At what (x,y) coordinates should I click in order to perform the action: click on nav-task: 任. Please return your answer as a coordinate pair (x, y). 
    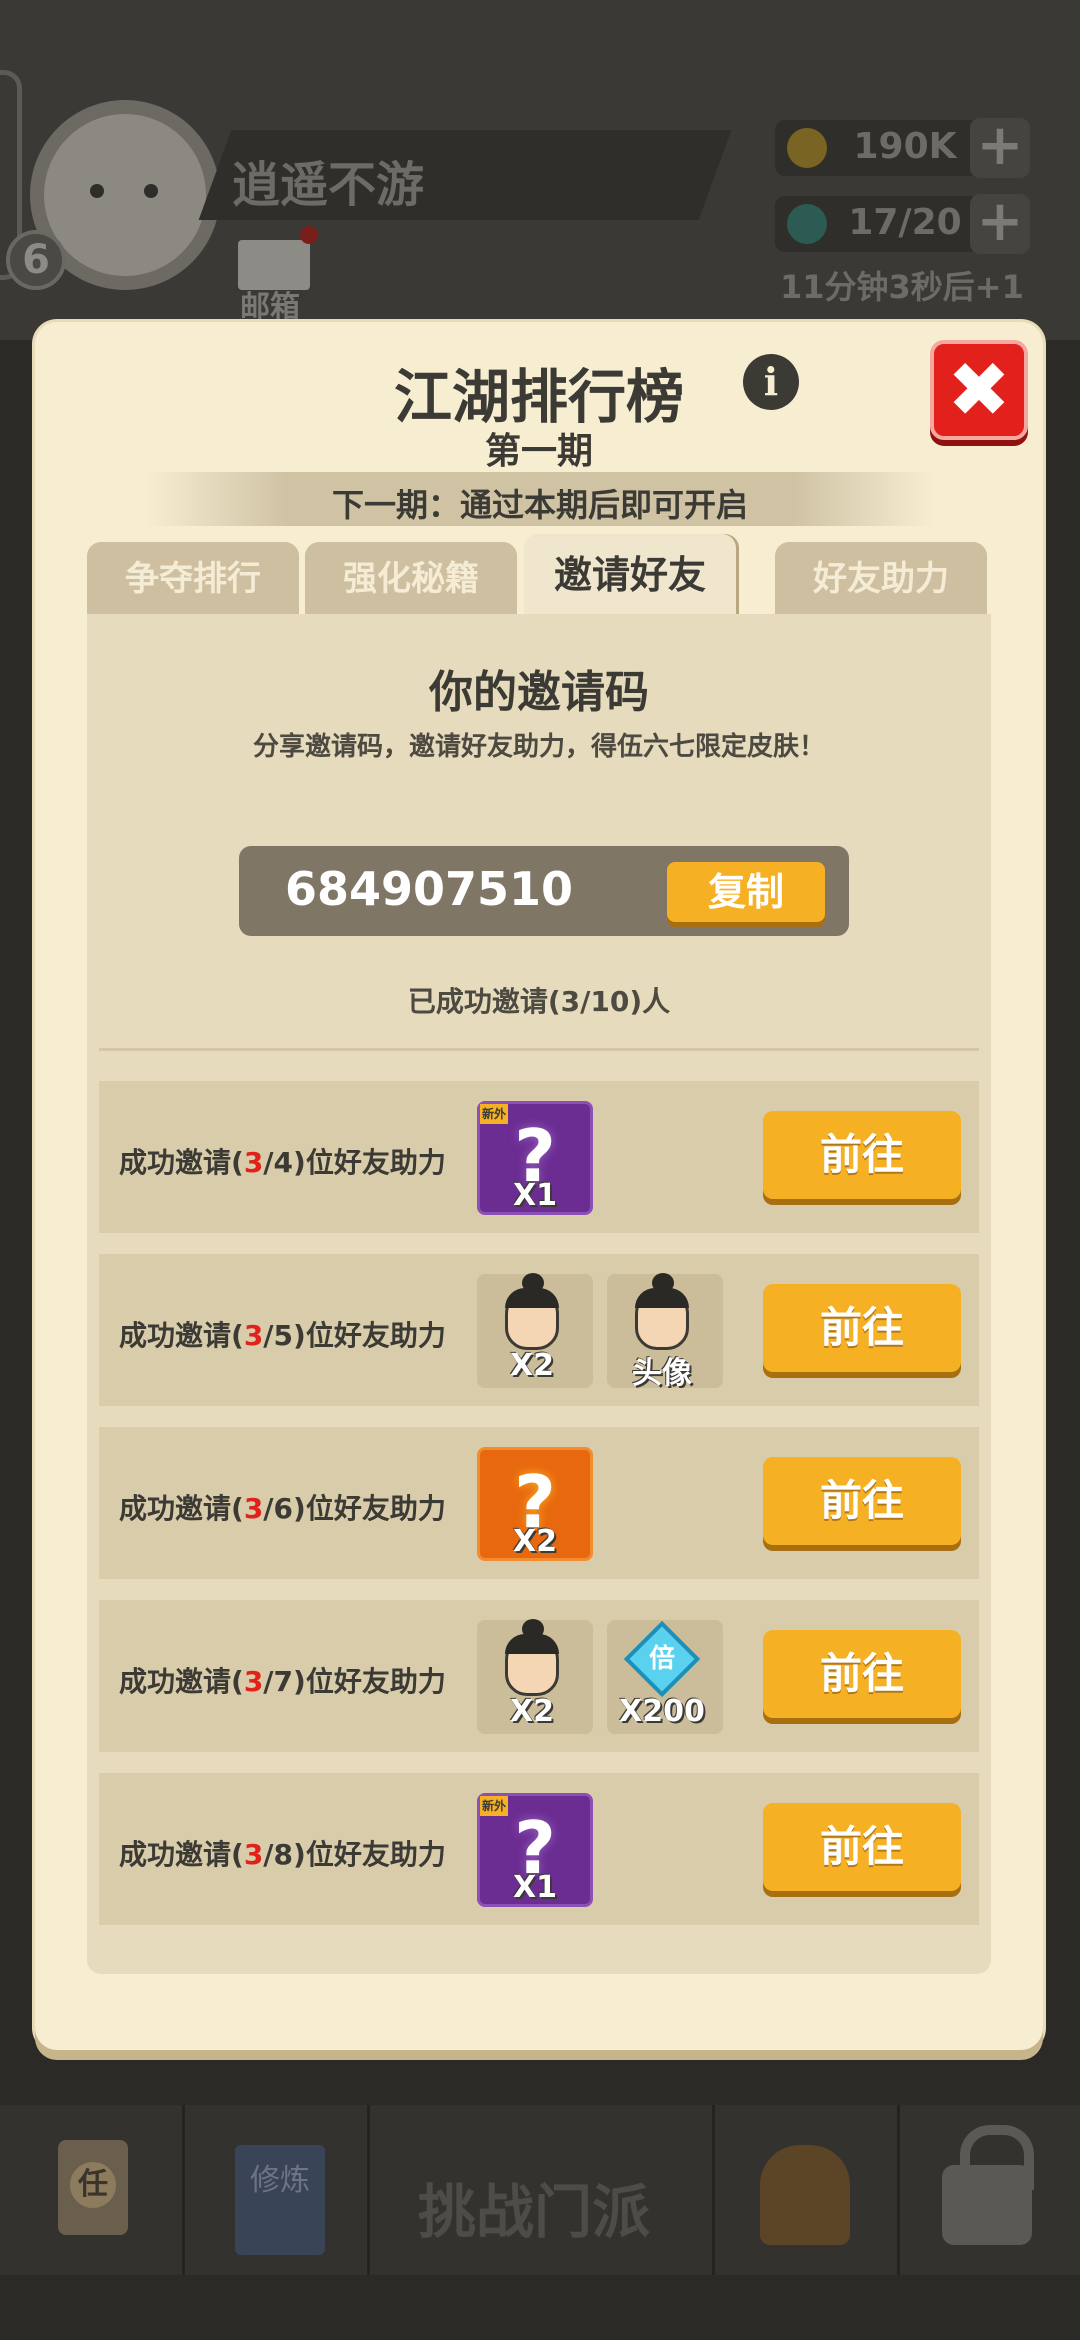
    Looking at the image, I should click on (92, 2190).